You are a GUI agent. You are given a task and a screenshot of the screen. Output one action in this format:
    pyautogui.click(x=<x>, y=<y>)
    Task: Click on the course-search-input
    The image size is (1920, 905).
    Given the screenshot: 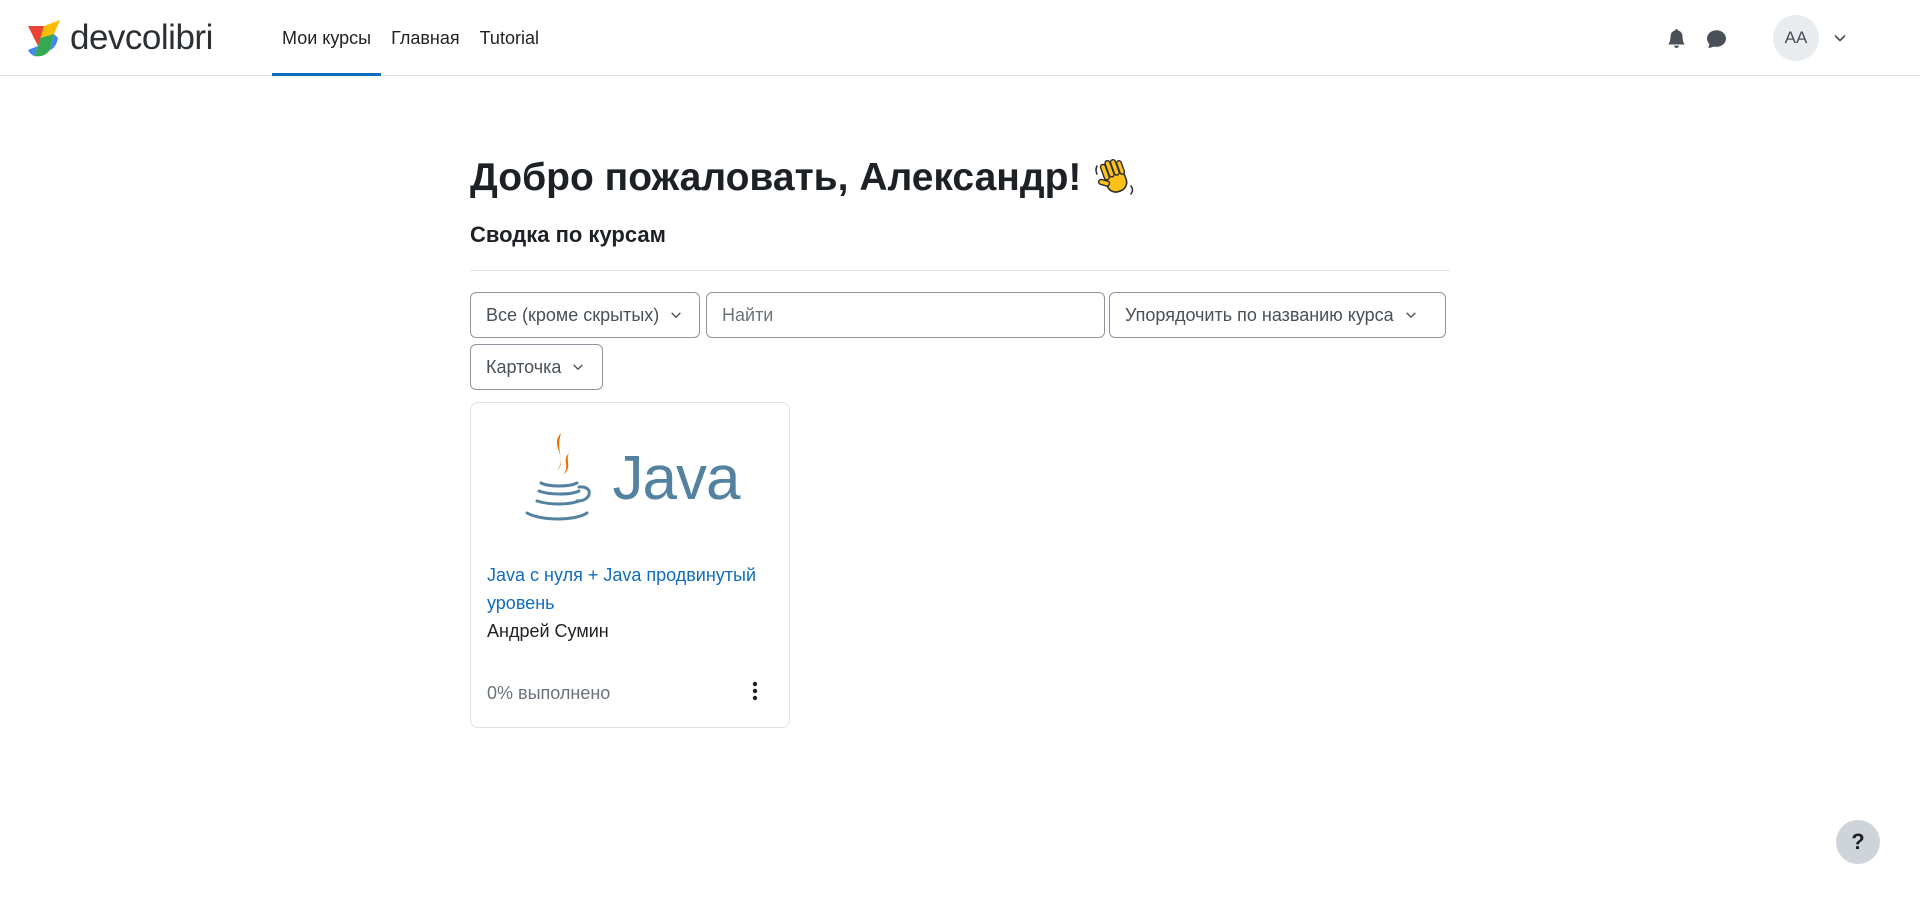 What is the action you would take?
    pyautogui.click(x=905, y=315)
    